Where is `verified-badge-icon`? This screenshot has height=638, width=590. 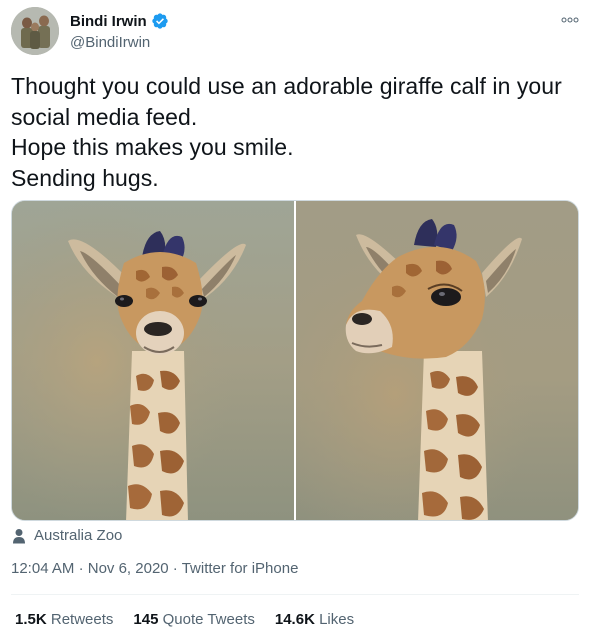
verified-badge-icon is located at coordinates (160, 21).